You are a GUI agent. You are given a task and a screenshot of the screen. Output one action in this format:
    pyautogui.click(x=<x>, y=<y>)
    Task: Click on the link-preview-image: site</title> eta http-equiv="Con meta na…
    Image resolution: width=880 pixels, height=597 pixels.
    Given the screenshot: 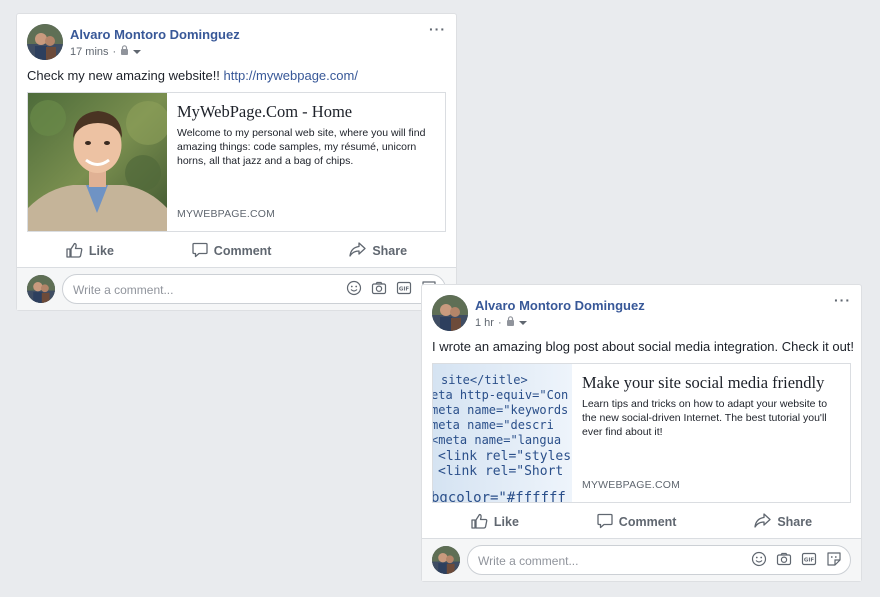 What is the action you would take?
    pyautogui.click(x=502, y=433)
    